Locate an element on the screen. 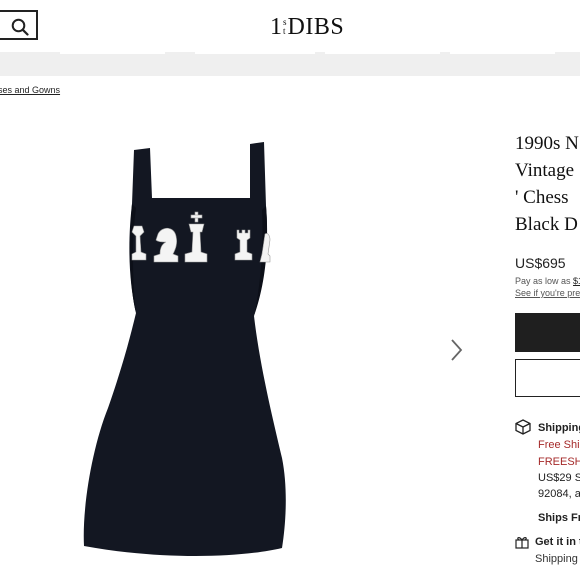 The width and height of the screenshot is (580, 580). title-line: 1990s N is located at coordinates (547, 143).